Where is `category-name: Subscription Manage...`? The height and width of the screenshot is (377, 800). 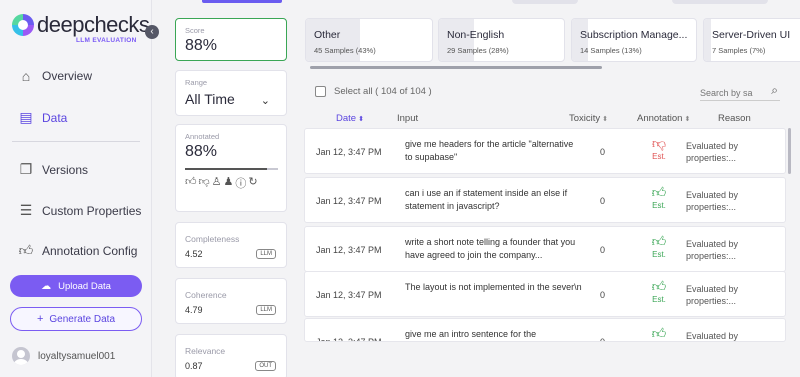
category-name: Subscription Manage... is located at coordinates (634, 35).